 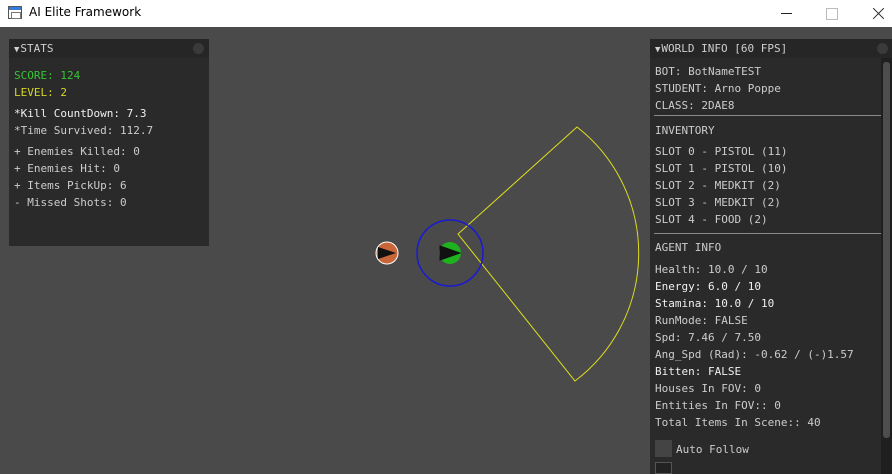 What do you see at coordinates (84, 130) in the screenshot?
I see `time-survived-label: *Time Survived: 112.7` at bounding box center [84, 130].